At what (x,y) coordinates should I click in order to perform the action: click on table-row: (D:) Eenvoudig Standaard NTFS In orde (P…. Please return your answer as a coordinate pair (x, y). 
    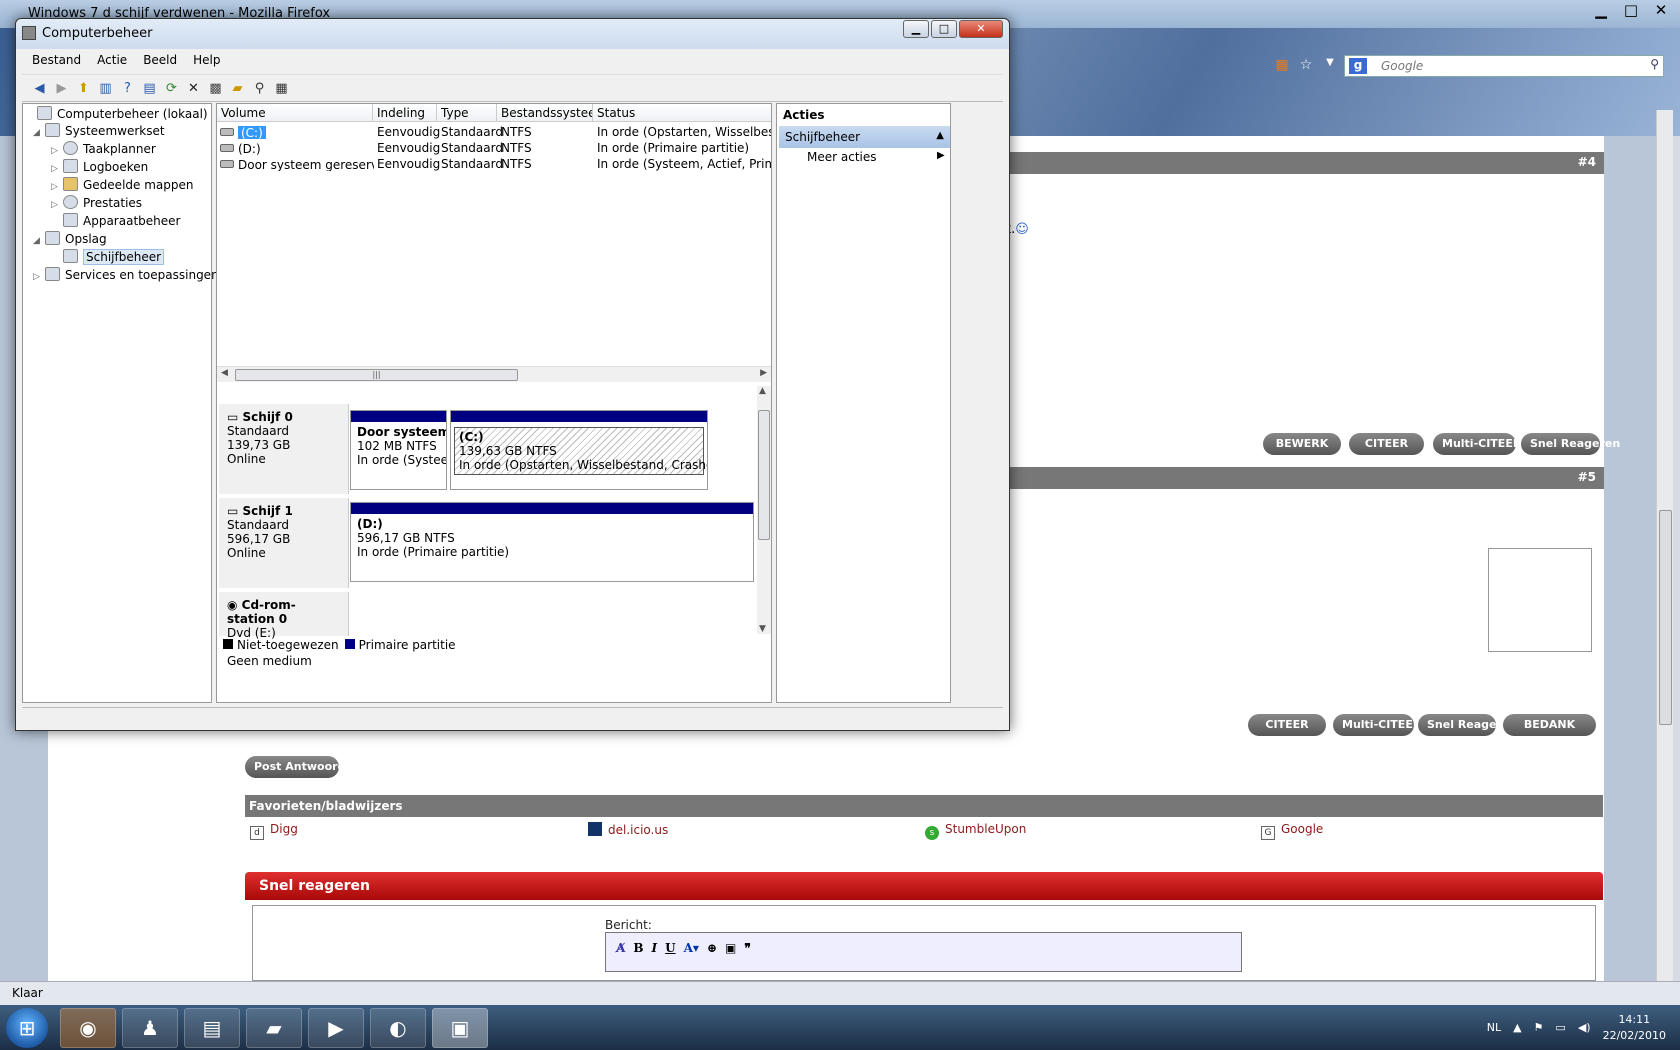
    Looking at the image, I should click on (494, 148).